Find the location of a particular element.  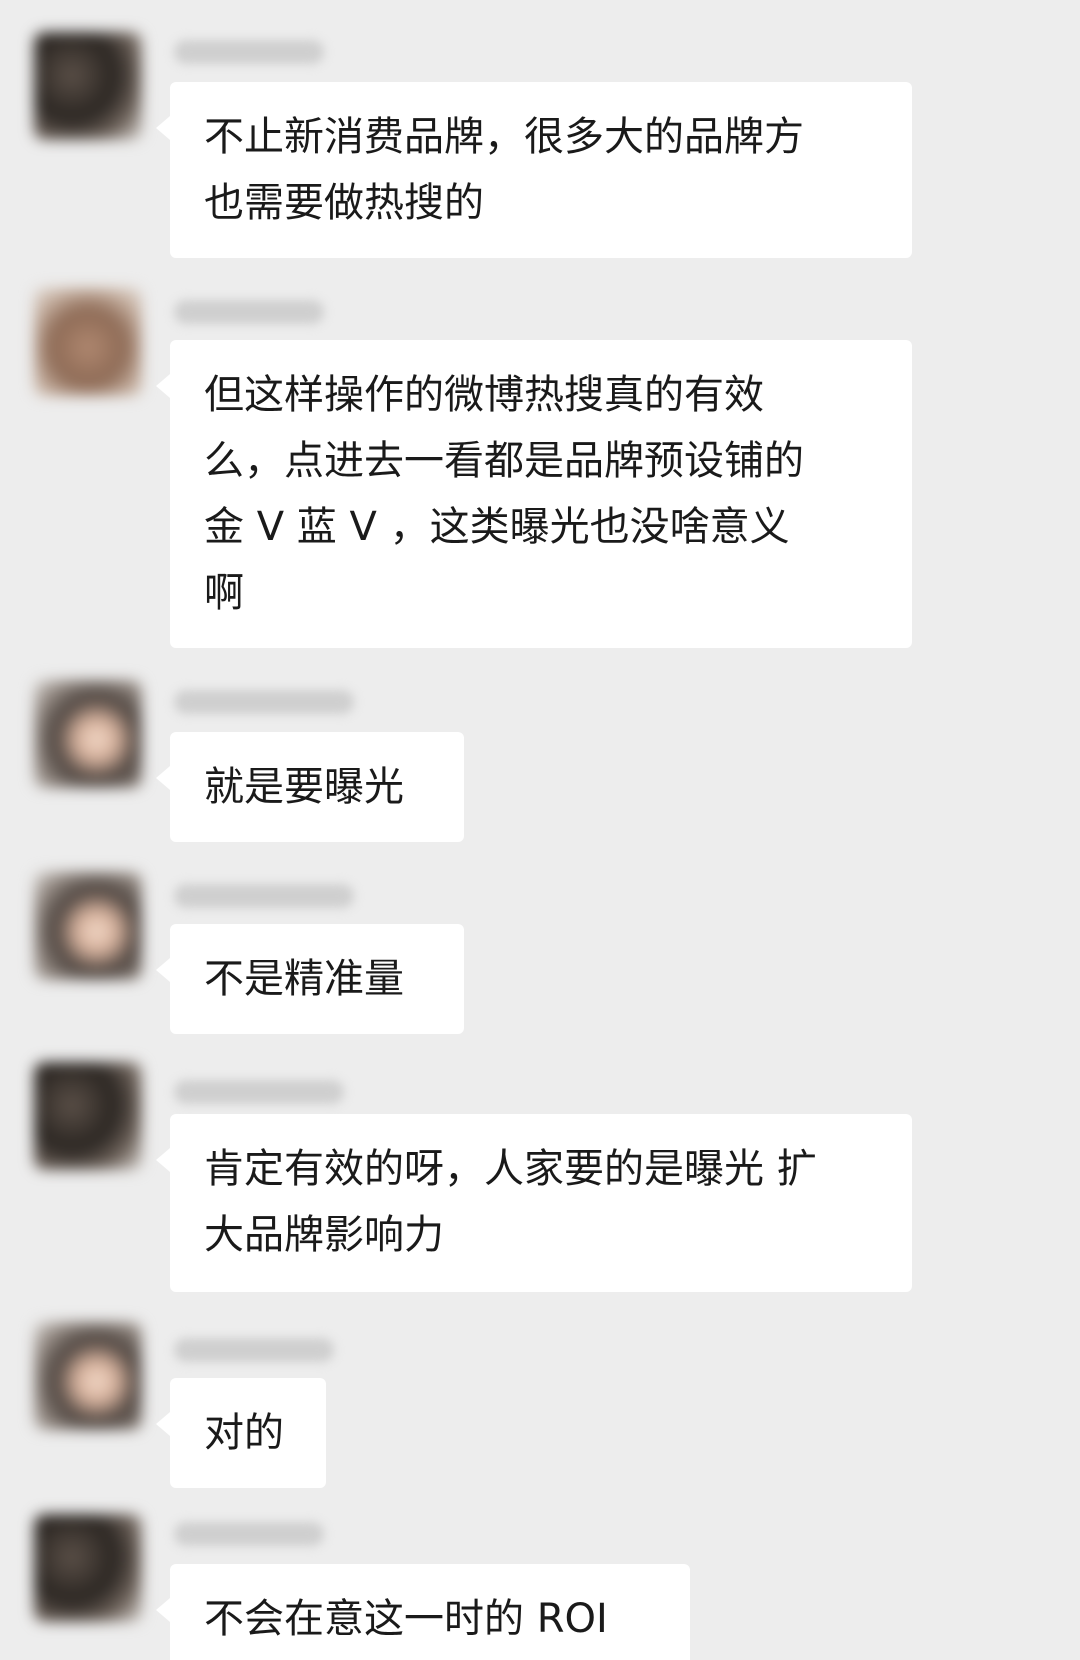

message-bubble: 不会在意这一时的 ROI is located at coordinates (423, 1612).